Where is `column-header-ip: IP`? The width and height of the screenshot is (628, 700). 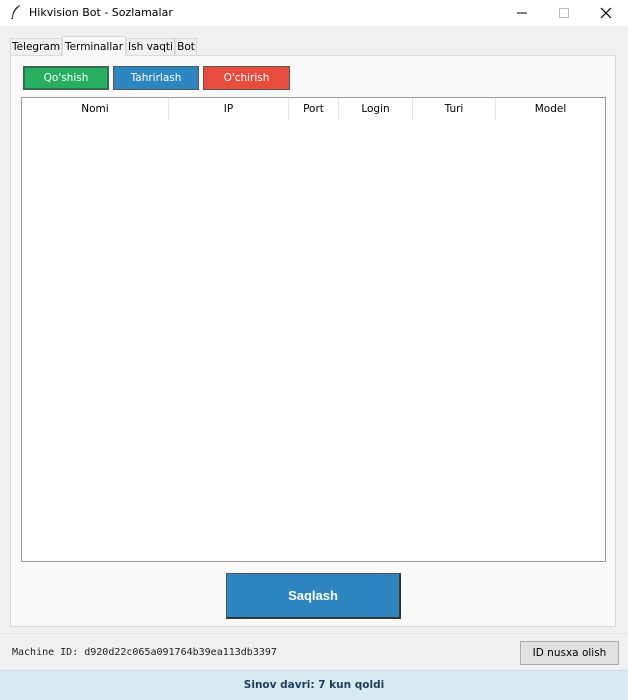 column-header-ip: IP is located at coordinates (229, 109).